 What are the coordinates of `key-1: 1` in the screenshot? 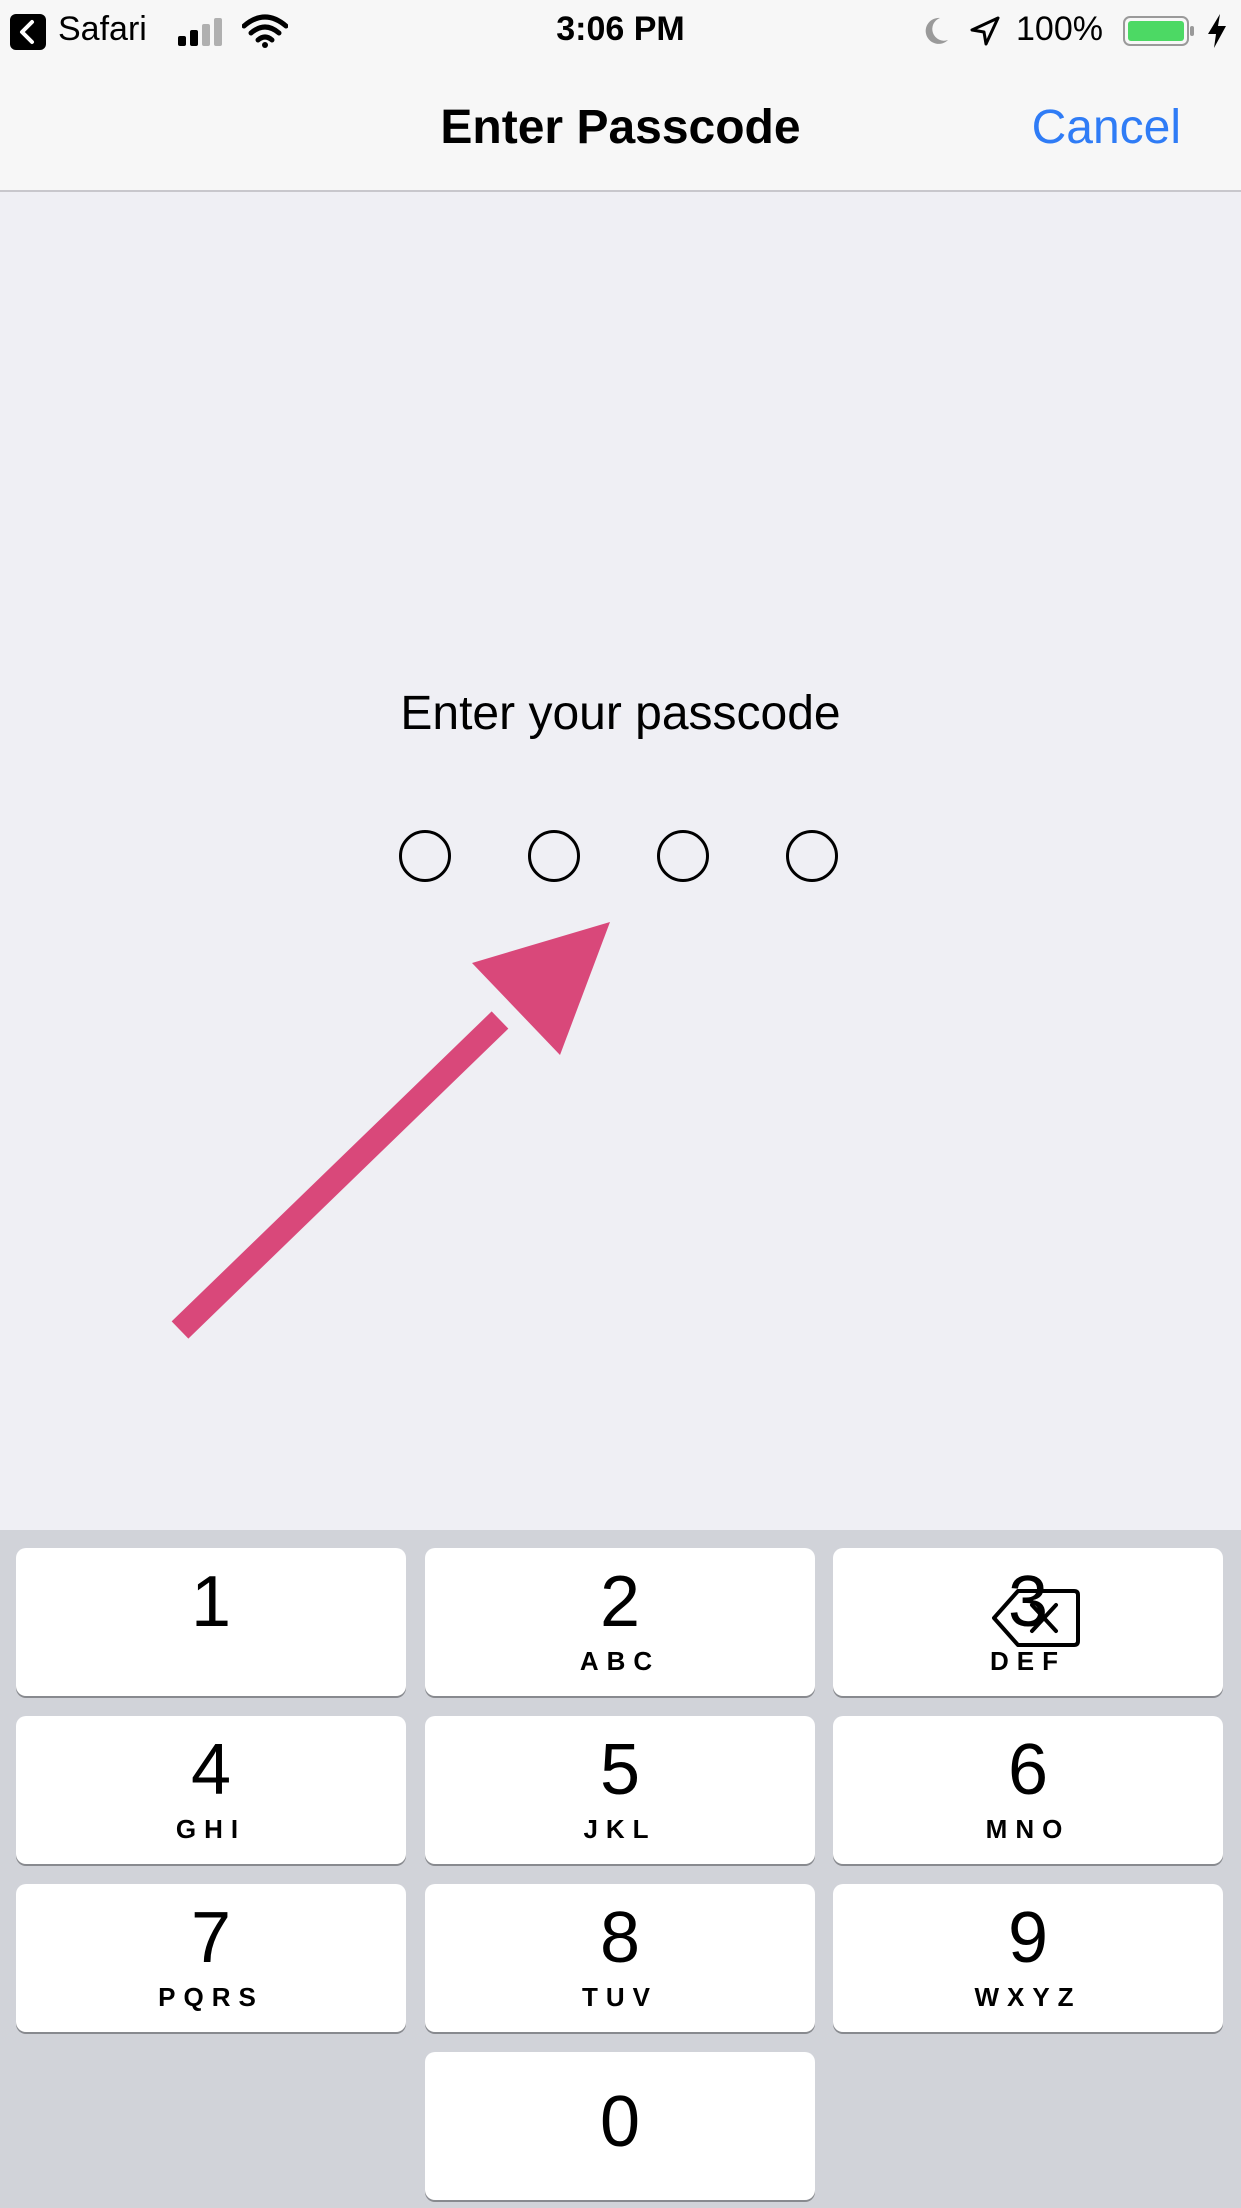 It's located at (211, 1622).